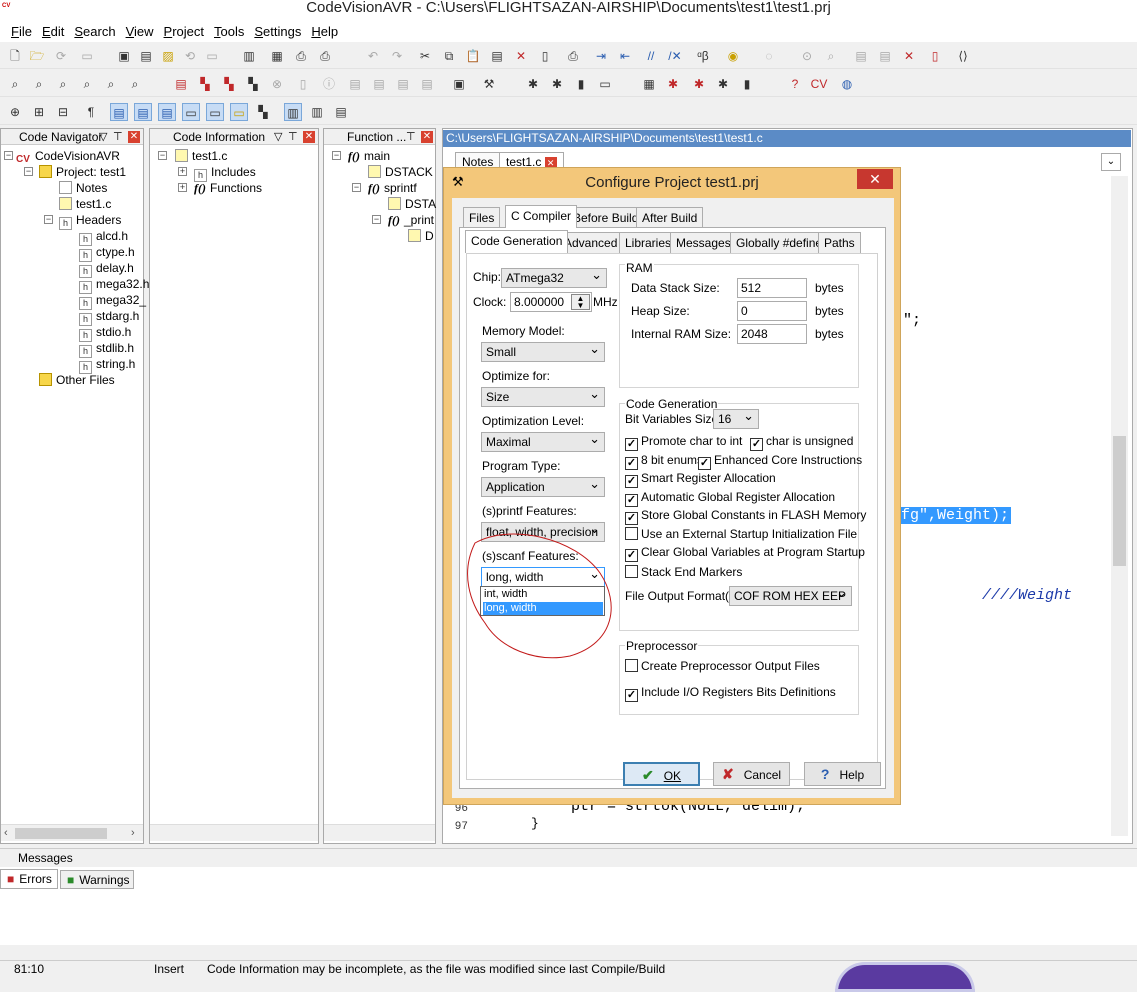 The height and width of the screenshot is (992, 1137). Describe the element at coordinates (277, 31) in the screenshot. I see `menu-settings: Settings` at that location.